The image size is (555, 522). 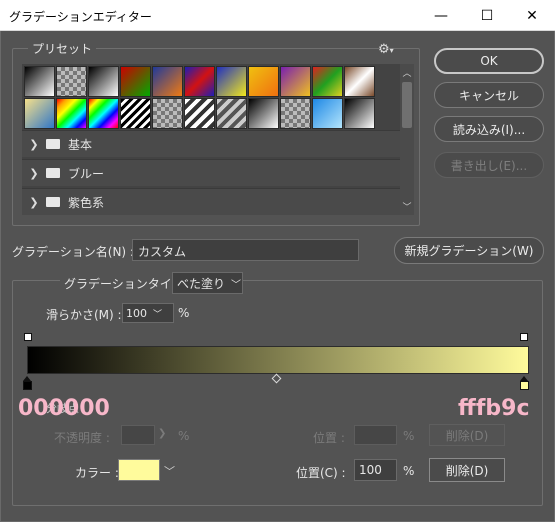 I want to click on folder-label: ブルー, so click(x=86, y=173).